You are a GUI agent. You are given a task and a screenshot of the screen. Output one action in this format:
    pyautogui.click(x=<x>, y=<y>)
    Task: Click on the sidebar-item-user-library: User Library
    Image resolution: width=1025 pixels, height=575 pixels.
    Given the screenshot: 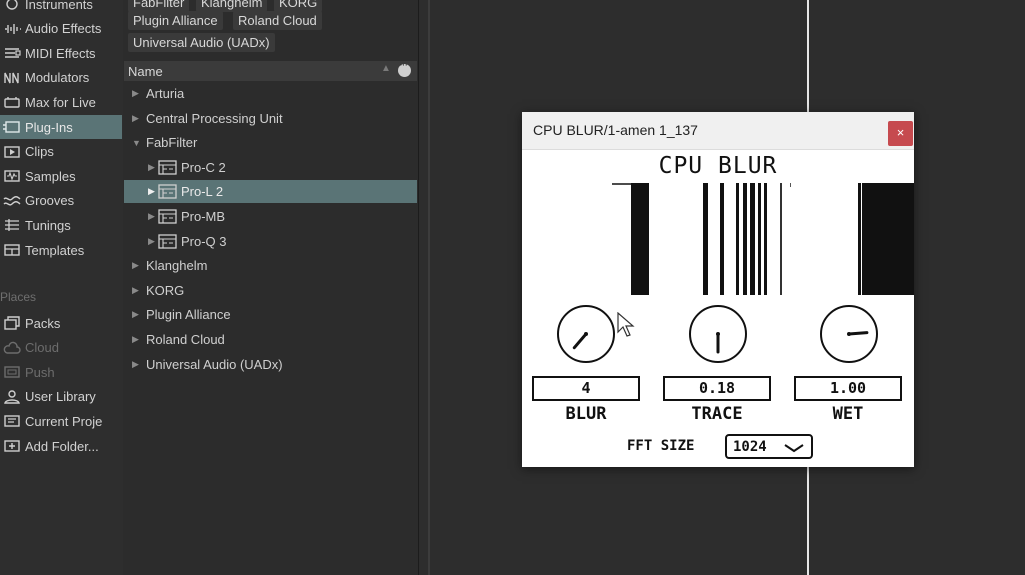 What is the action you would take?
    pyautogui.click(x=61, y=397)
    